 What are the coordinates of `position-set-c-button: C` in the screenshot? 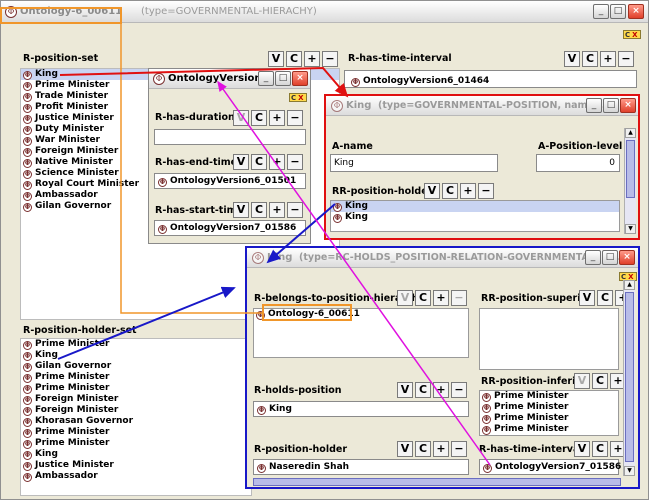 It's located at (294, 59).